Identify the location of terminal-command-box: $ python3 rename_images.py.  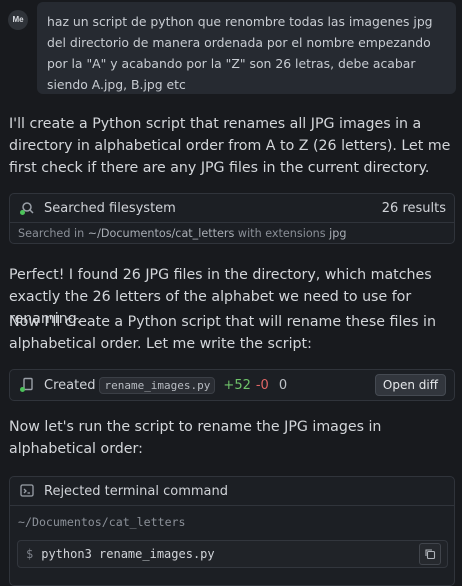
(232, 554).